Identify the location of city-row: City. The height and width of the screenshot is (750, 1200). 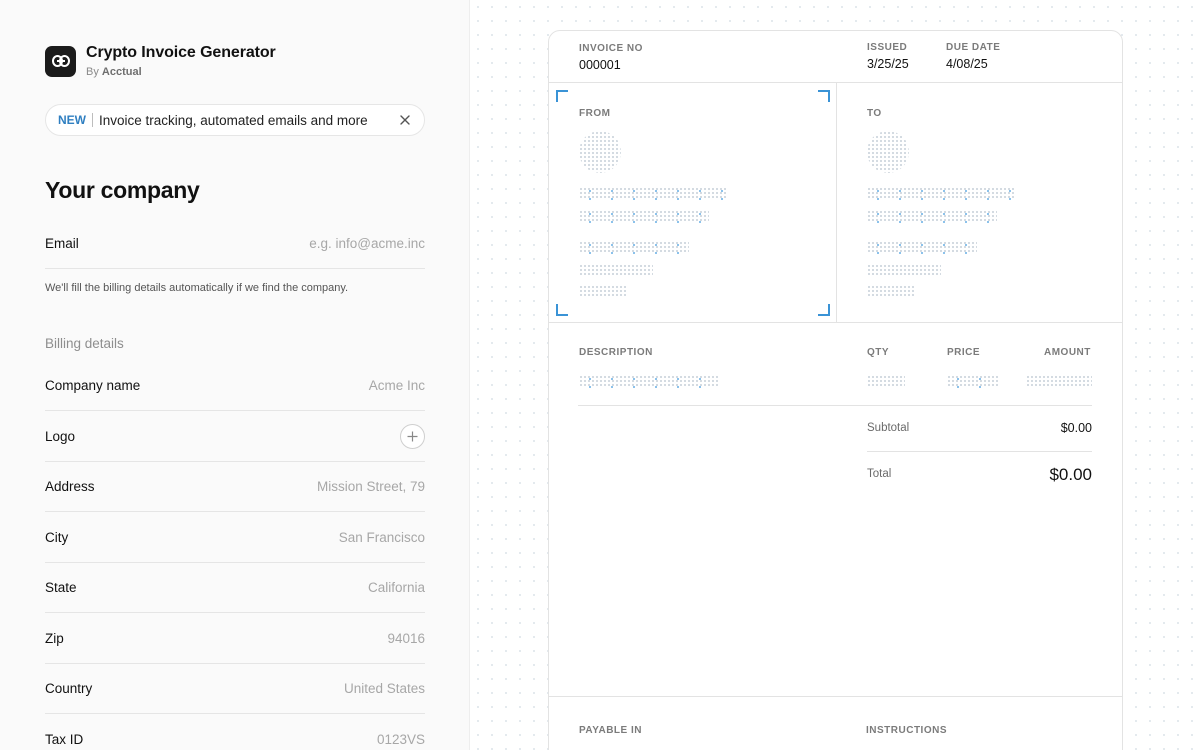
(235, 537).